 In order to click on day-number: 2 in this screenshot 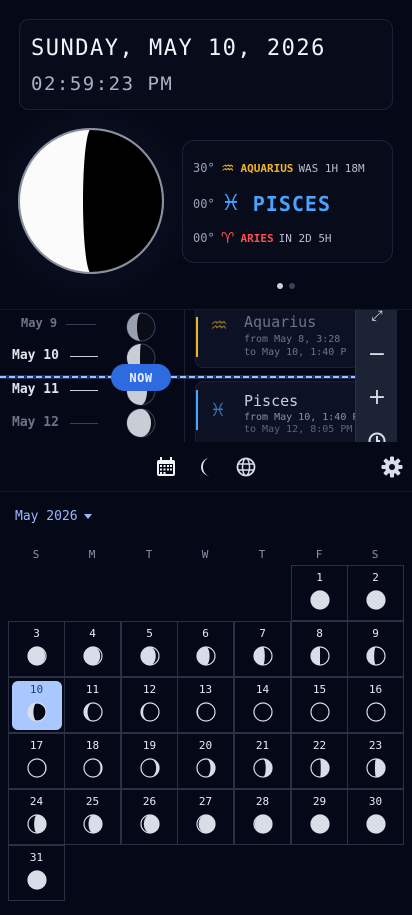, I will do `click(375, 577)`.